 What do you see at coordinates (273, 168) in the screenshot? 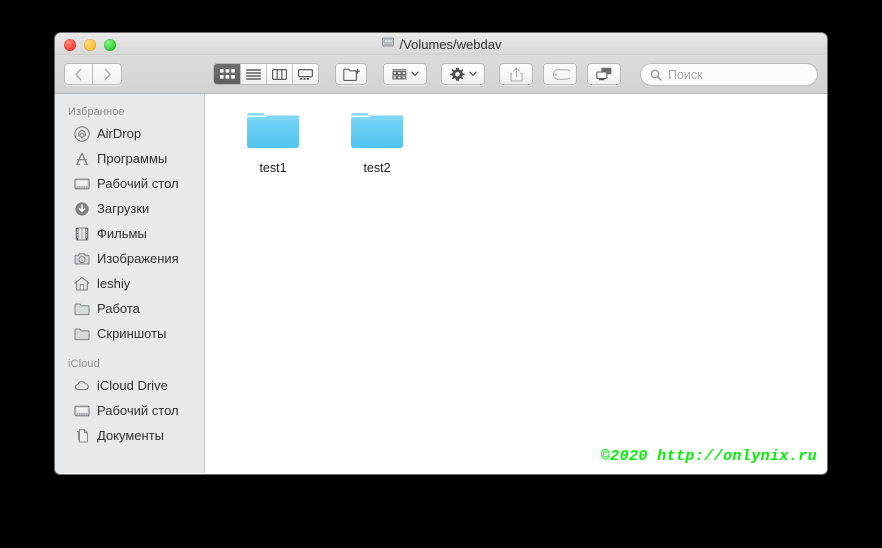
I see `file-name: test1` at bounding box center [273, 168].